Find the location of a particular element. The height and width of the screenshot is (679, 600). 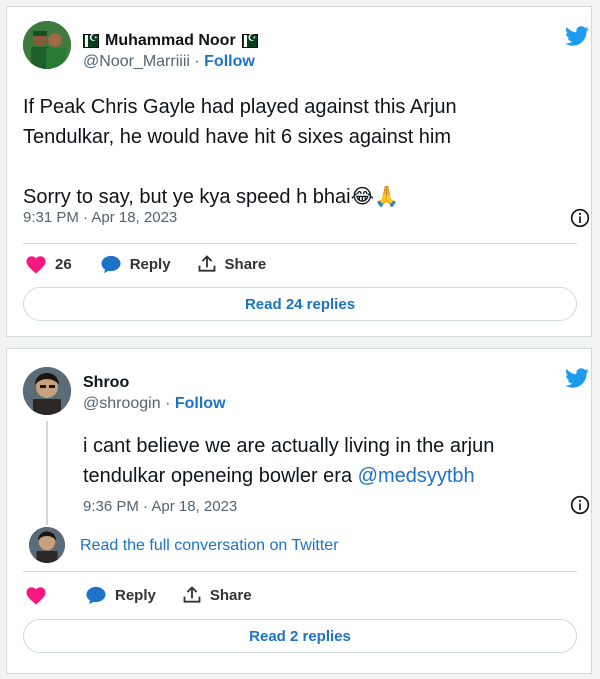

read-replies-button: Read 2 replies is located at coordinates (300, 636).